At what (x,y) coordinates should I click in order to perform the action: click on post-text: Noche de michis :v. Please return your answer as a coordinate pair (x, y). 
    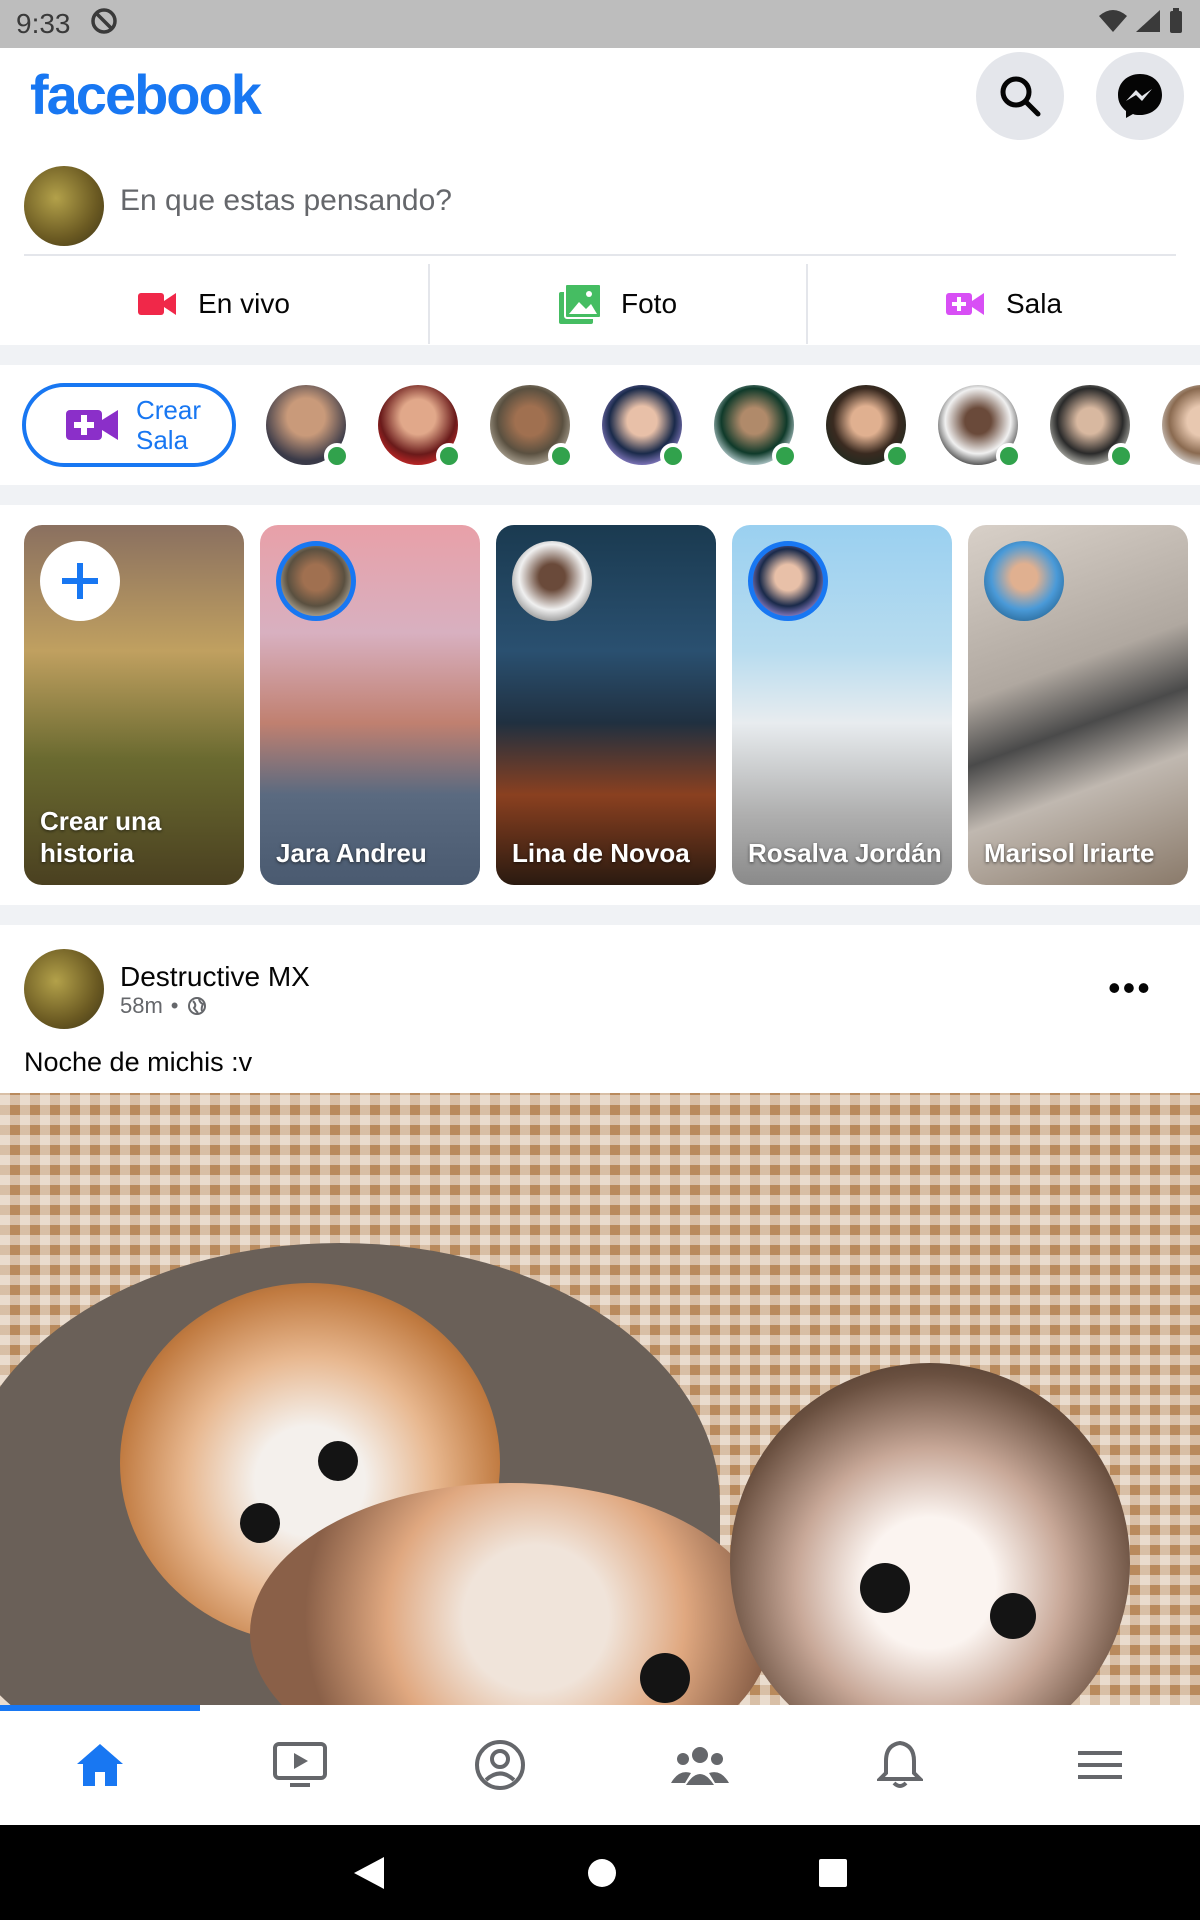
    Looking at the image, I should click on (138, 1062).